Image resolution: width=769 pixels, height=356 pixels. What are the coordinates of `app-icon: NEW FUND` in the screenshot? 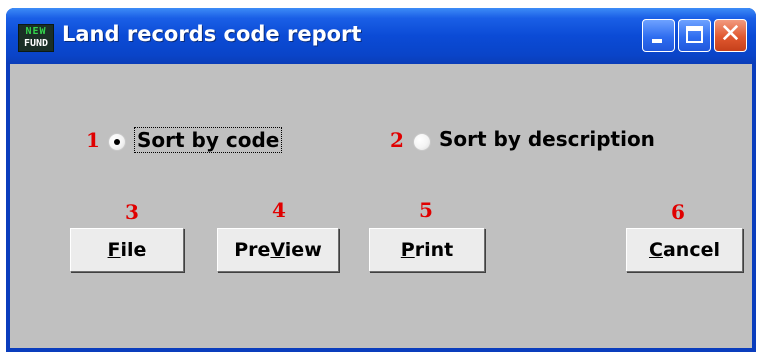 It's located at (36, 38).